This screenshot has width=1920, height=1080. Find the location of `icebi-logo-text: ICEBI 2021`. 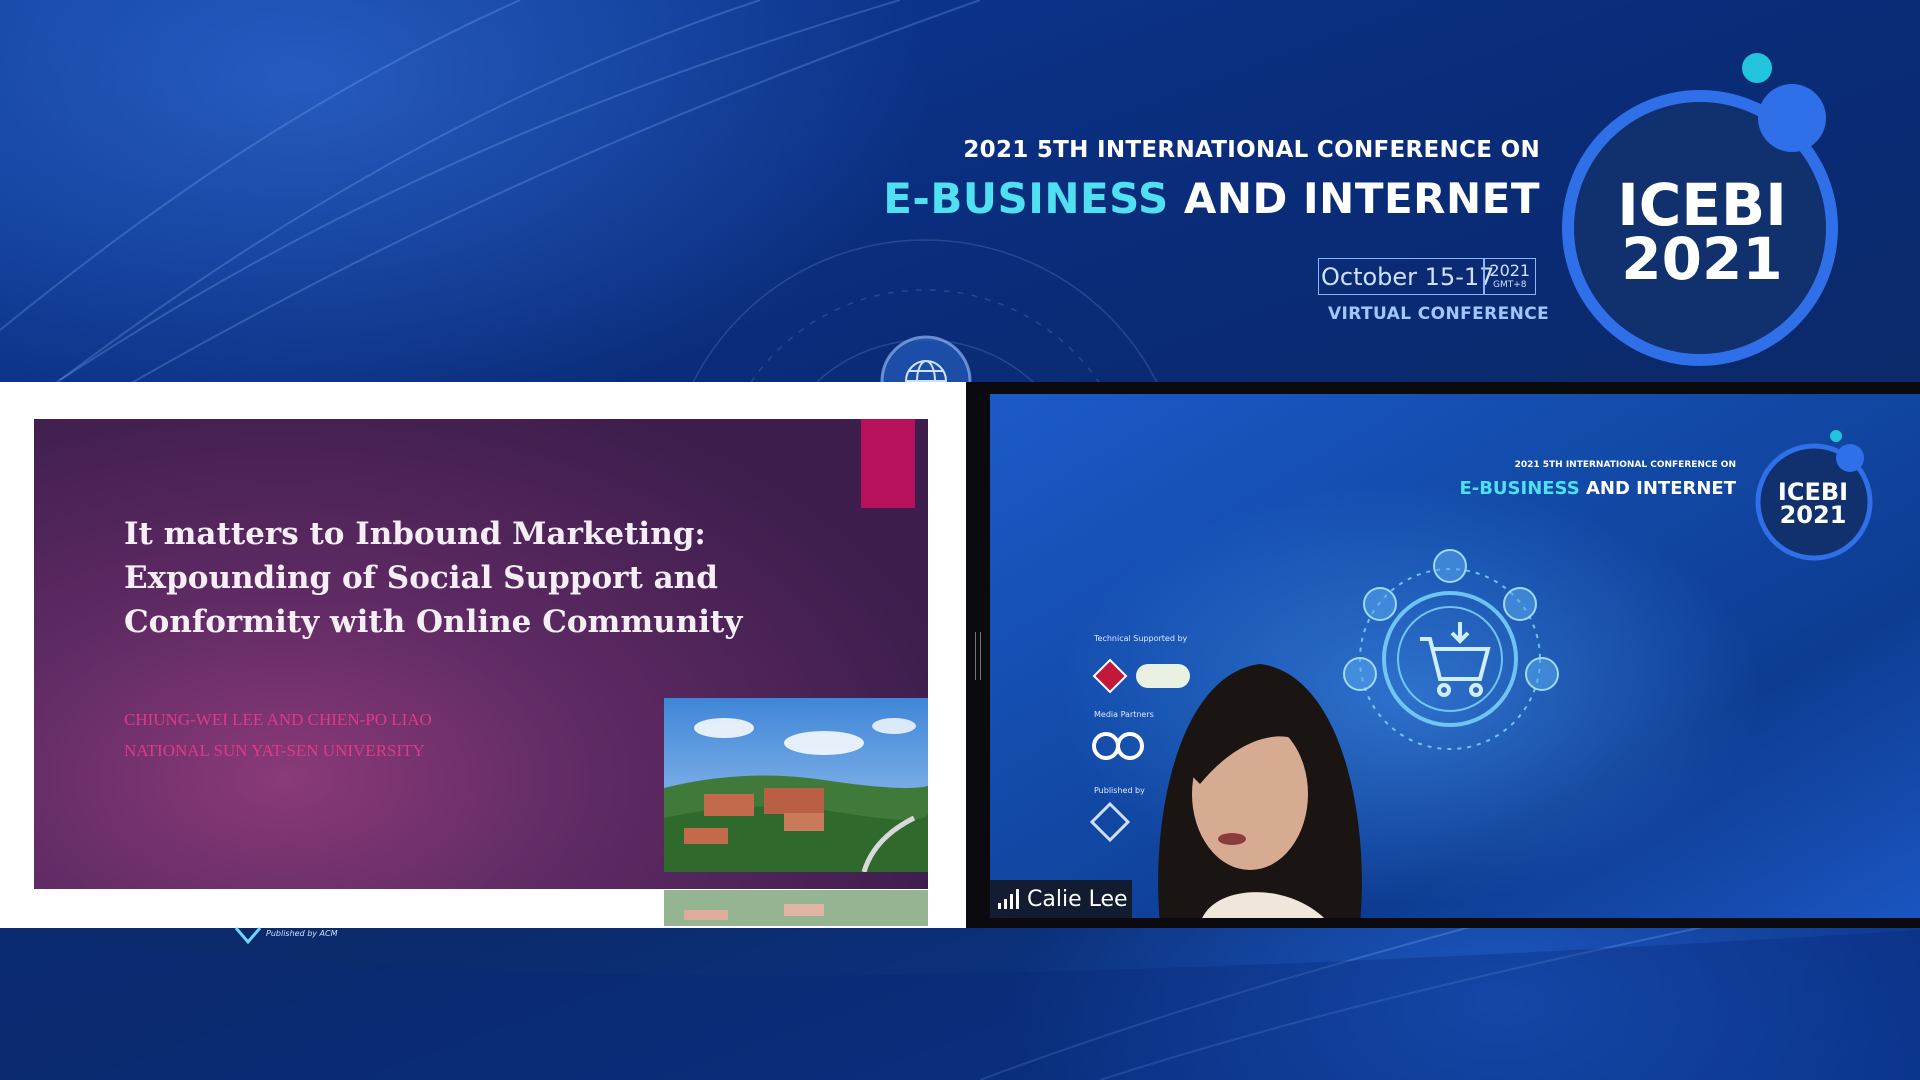

icebi-logo-text: ICEBI 2021 is located at coordinates (1702, 232).